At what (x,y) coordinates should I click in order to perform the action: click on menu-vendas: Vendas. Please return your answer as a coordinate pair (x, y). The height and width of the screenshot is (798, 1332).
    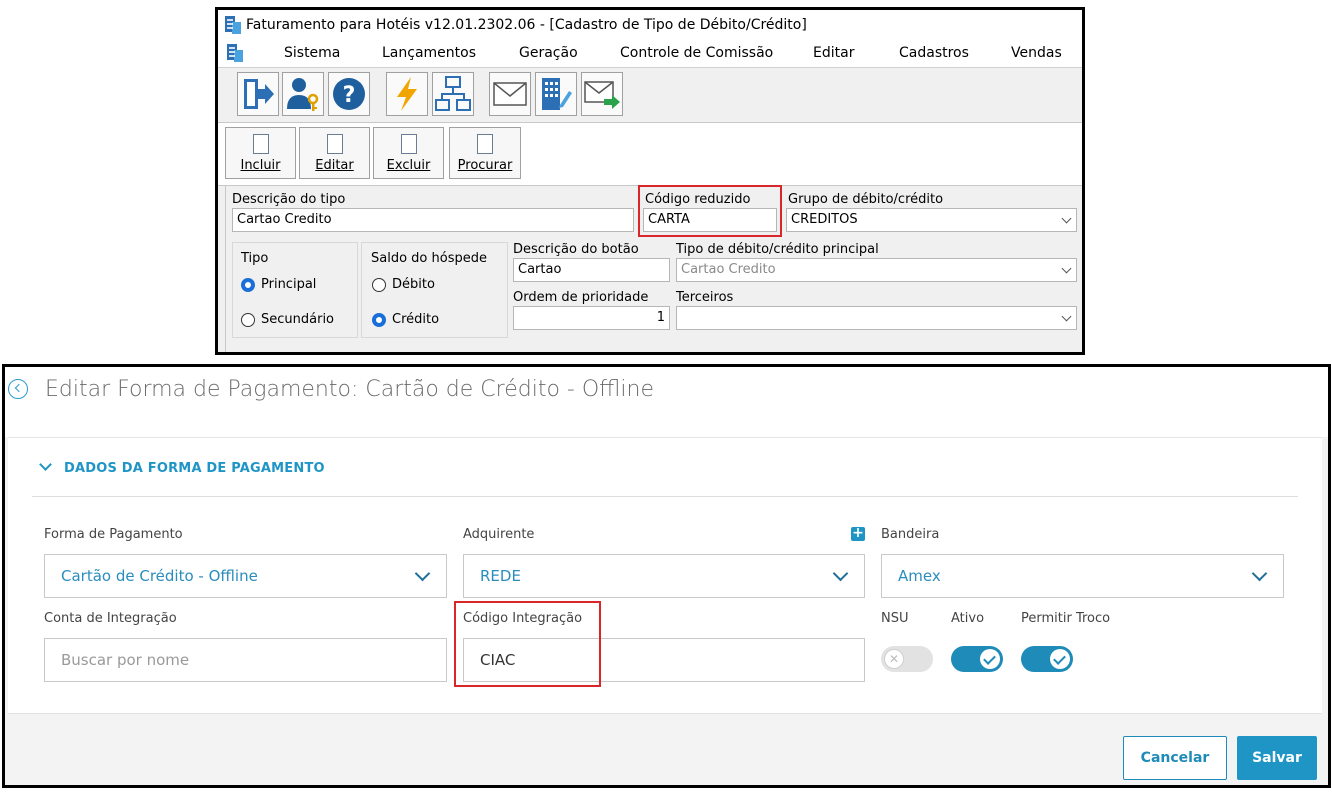
    Looking at the image, I should click on (1036, 53).